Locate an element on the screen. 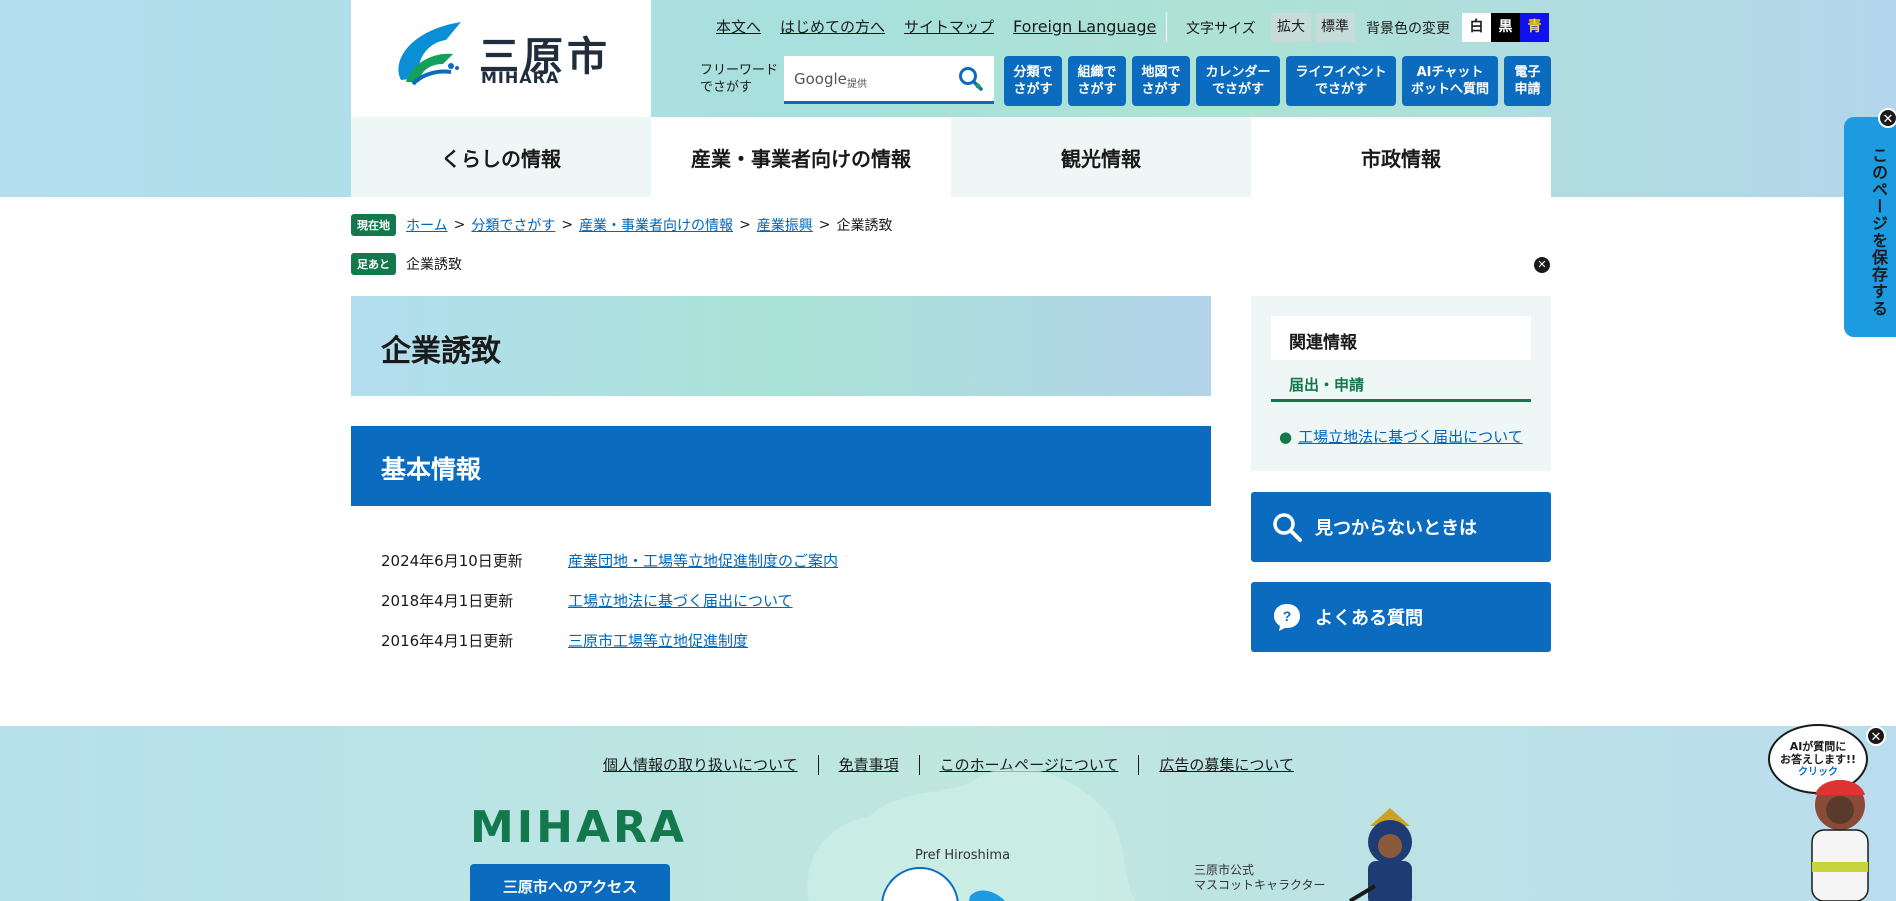 This screenshot has height=901, width=1896. save-page-tab: このページを保存する is located at coordinates (1870, 227).